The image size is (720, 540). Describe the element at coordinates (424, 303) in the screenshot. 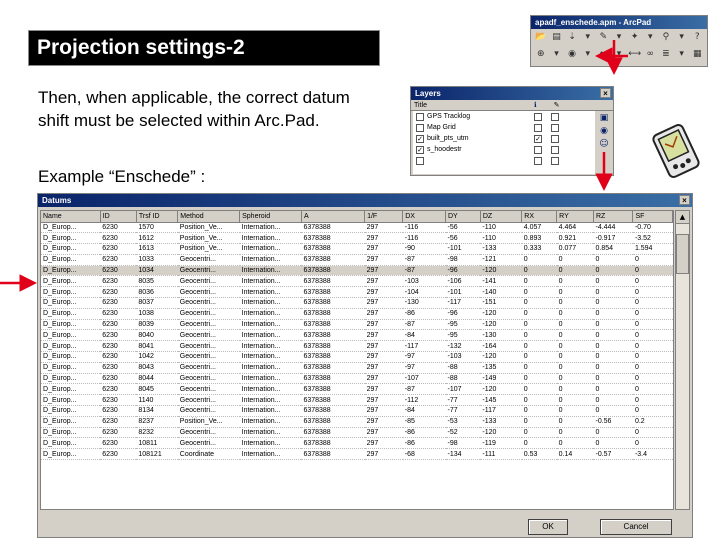

I see `table-cell: -130` at that location.